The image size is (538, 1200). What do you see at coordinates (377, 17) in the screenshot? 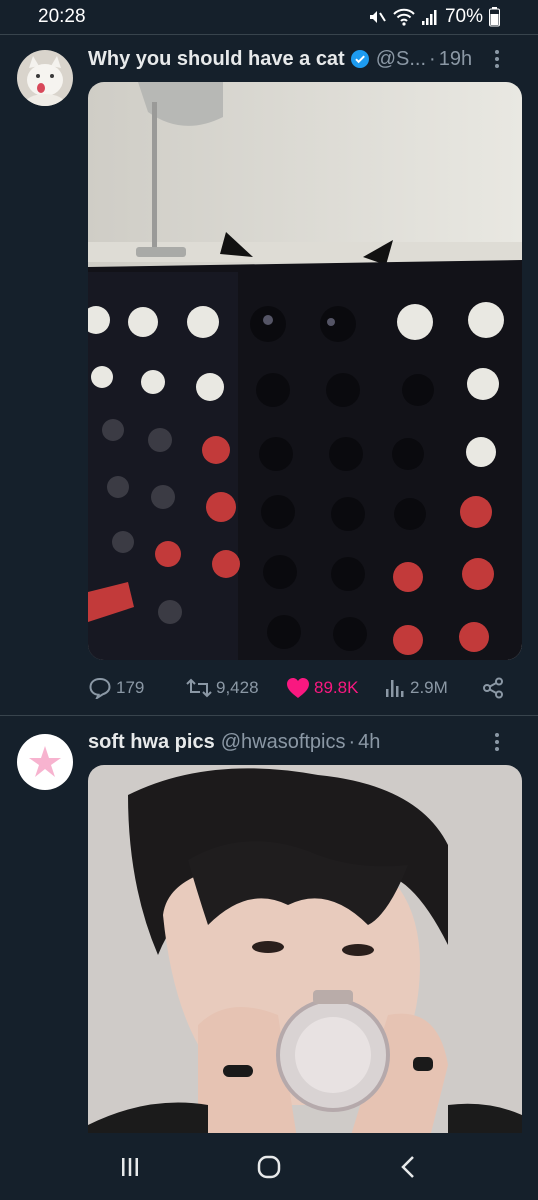
I see `mute-icon` at bounding box center [377, 17].